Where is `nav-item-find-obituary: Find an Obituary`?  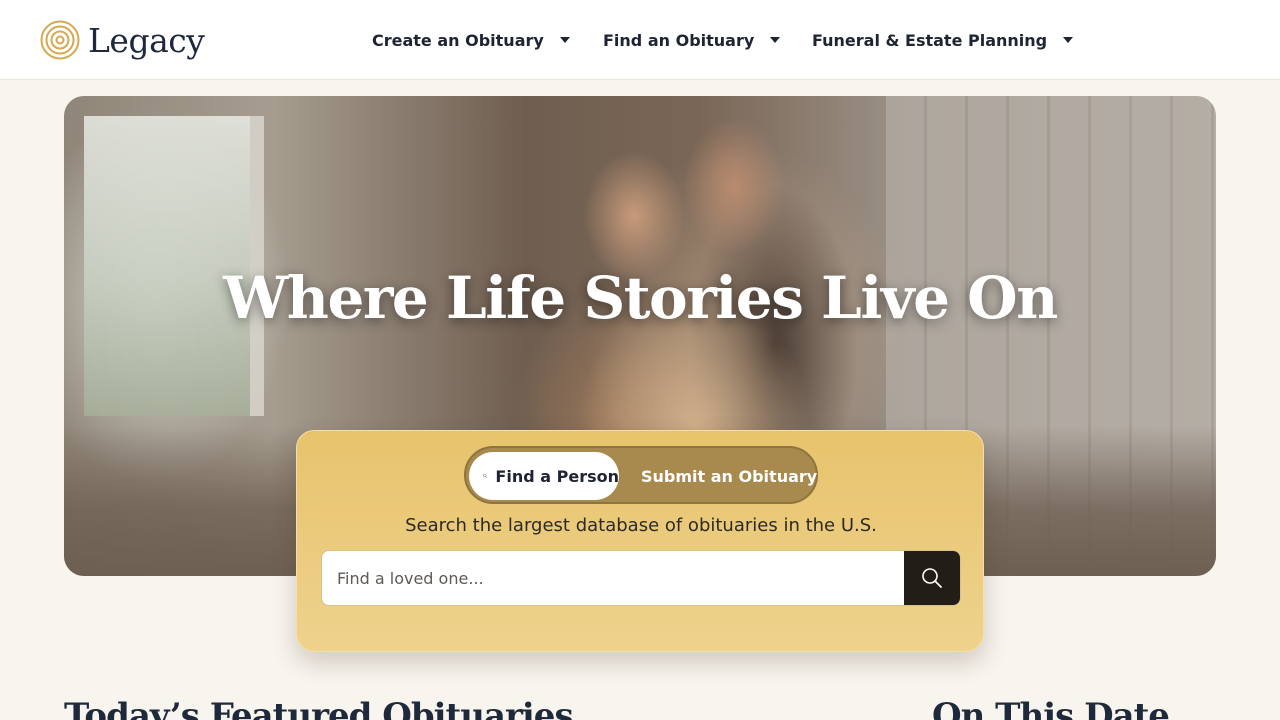
nav-item-find-obituary: Find an Obituary is located at coordinates (692, 40).